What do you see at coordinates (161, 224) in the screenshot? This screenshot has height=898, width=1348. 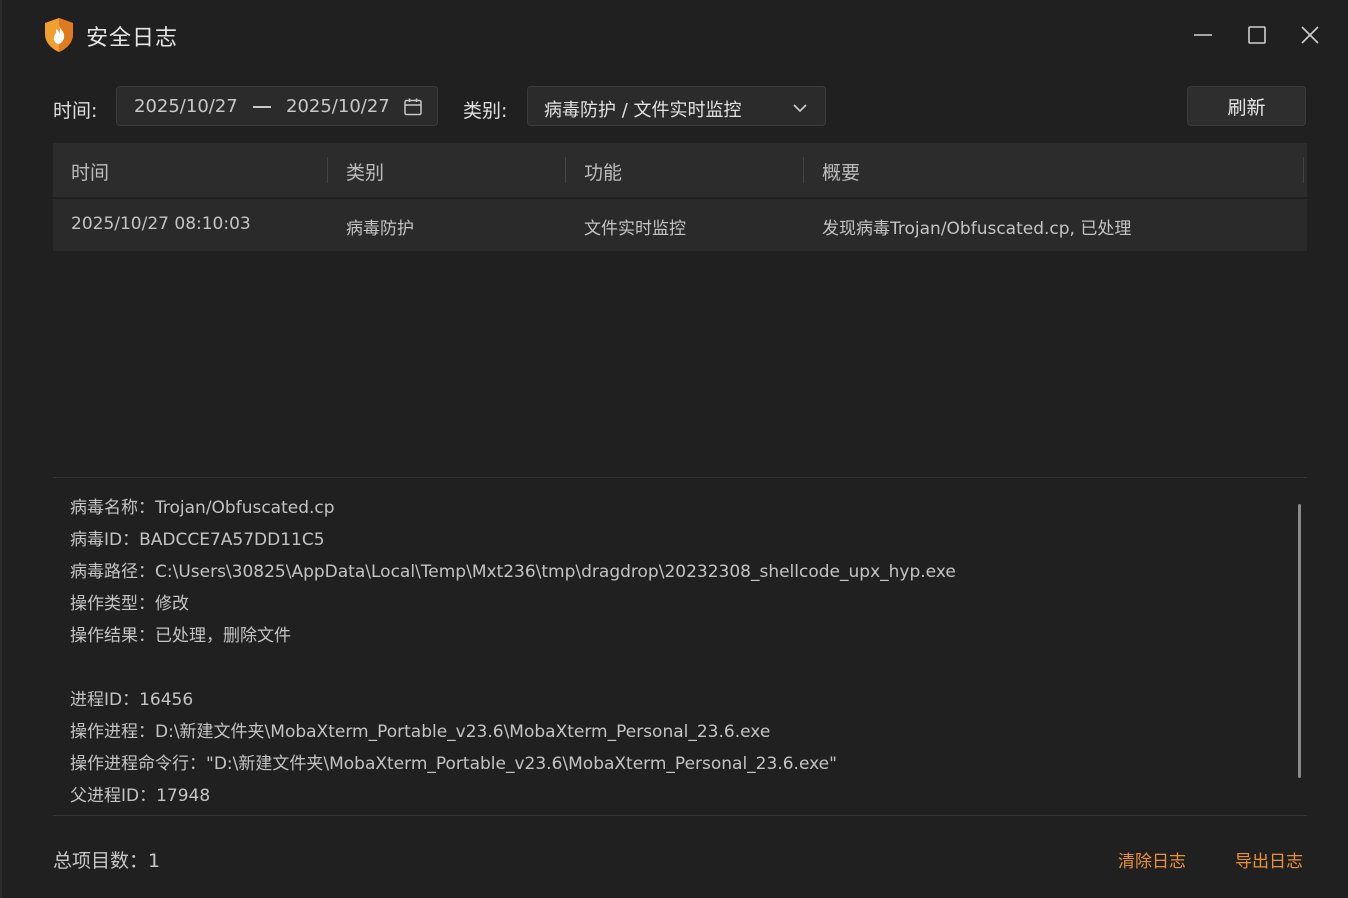 I see `cell-time: 2025/10/27 08:10:03` at bounding box center [161, 224].